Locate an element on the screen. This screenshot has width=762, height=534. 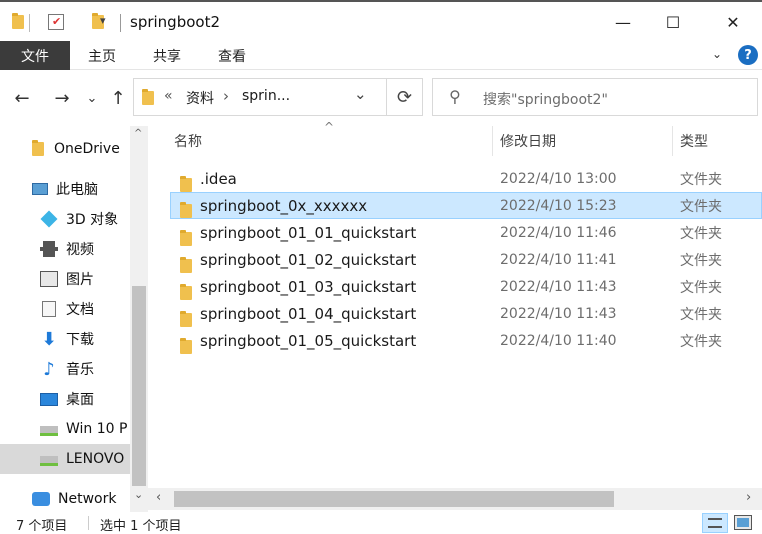
tab-home: 主页 is located at coordinates (102, 55).